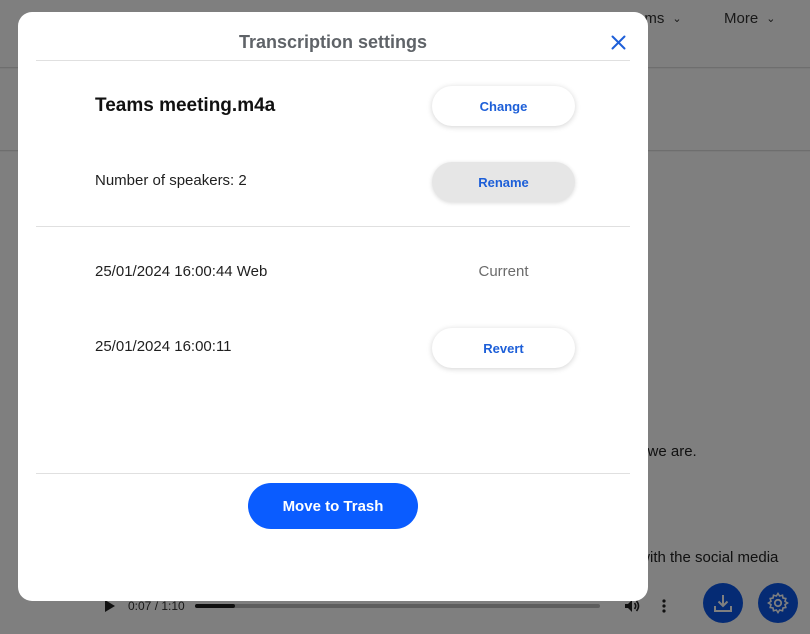 This screenshot has width=810, height=634. Describe the element at coordinates (503, 348) in the screenshot. I see `revert-button: Revert` at that location.